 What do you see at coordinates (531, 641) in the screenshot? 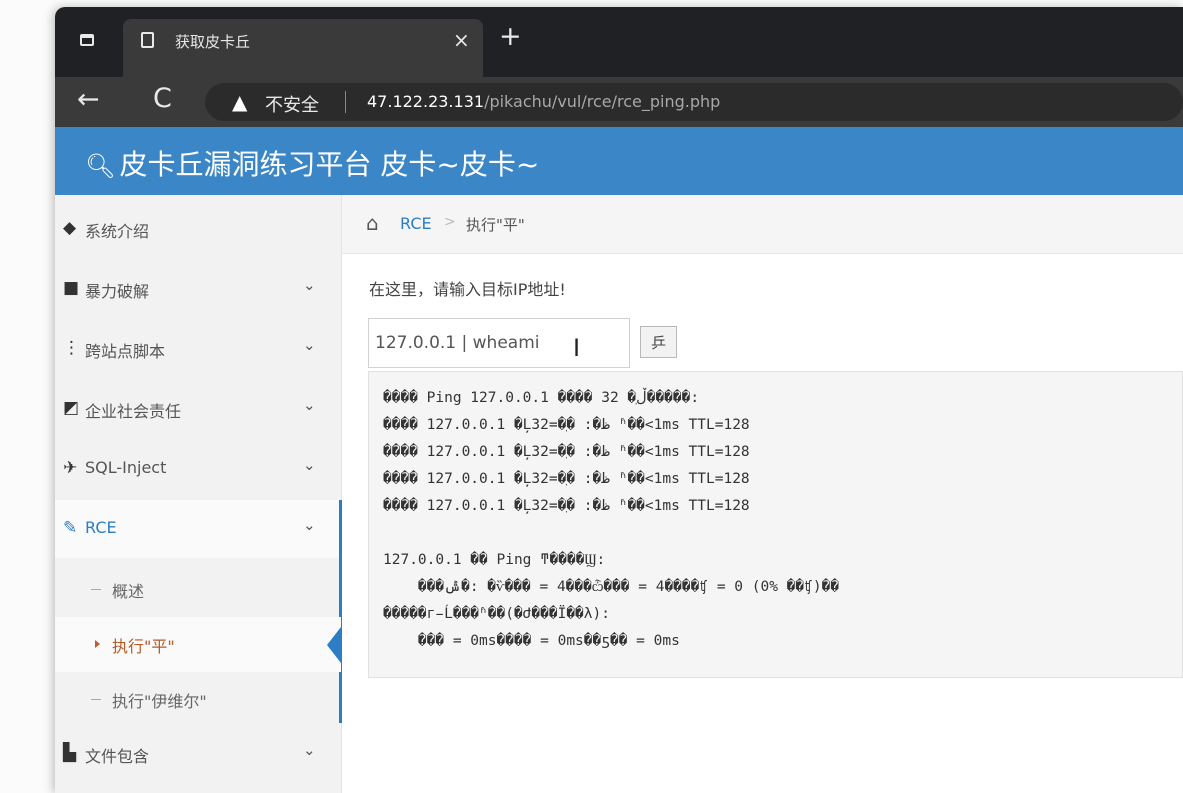
I see `output-line: ��� = 0ms���� = 0ms��ƽ�� = 0ms` at bounding box center [531, 641].